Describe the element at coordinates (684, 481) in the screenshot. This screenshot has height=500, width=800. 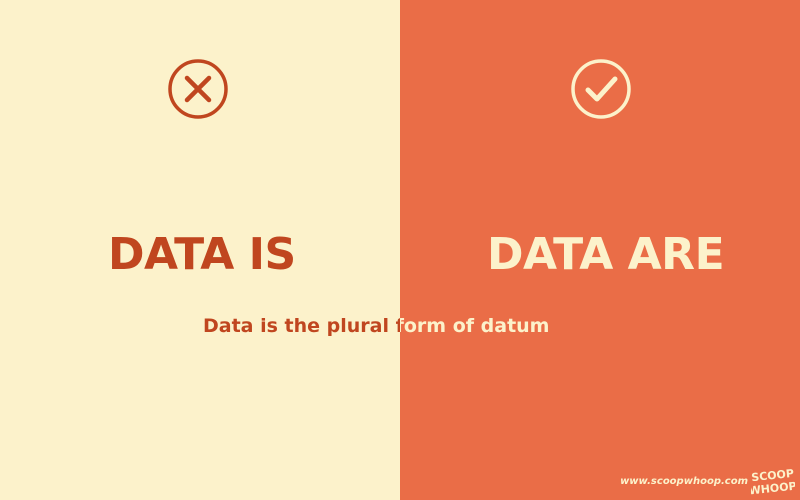
I see `footer-url: www.scoopwhoop.com` at that location.